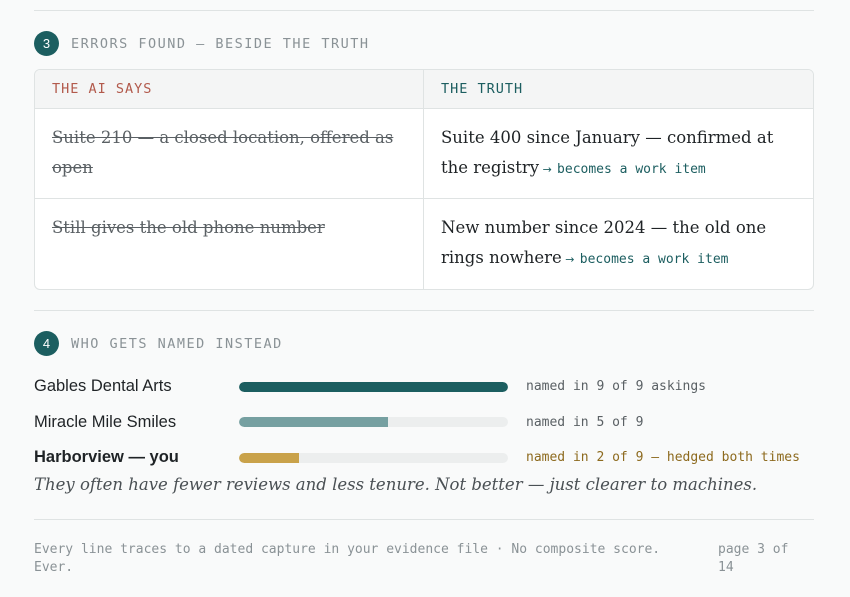  I want to click on mention-count: named in 5 of 9, so click(585, 422).